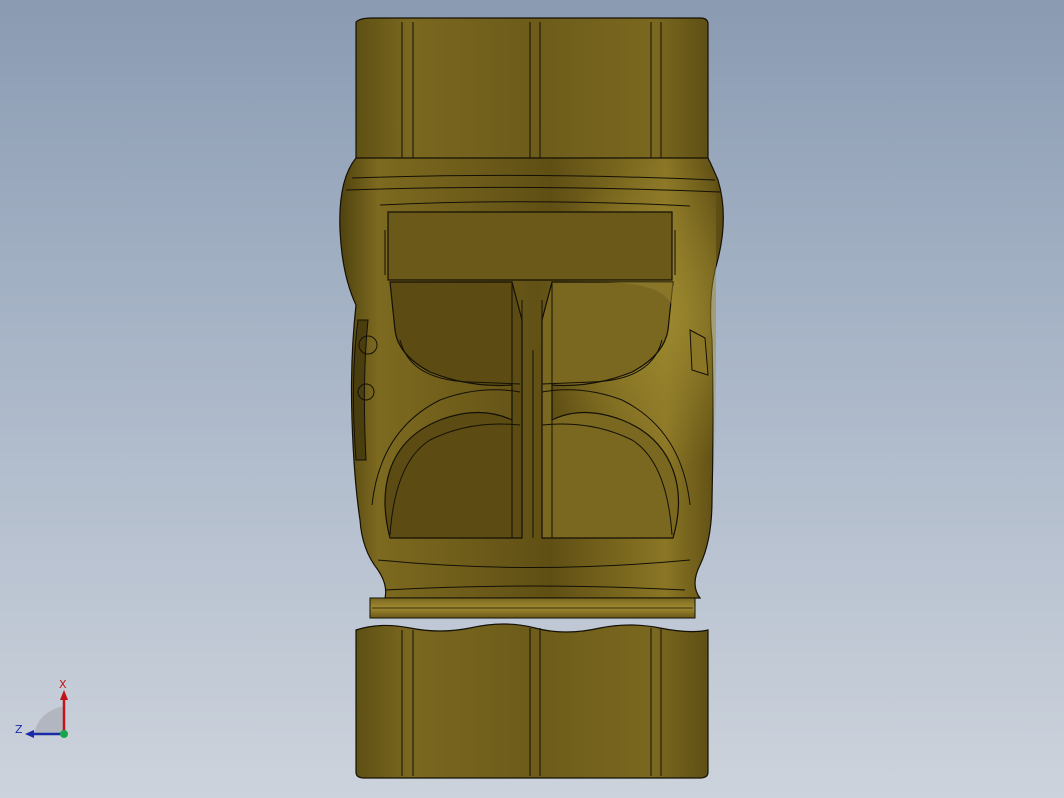  I want to click on orientation-triad: X Z, so click(45, 711).